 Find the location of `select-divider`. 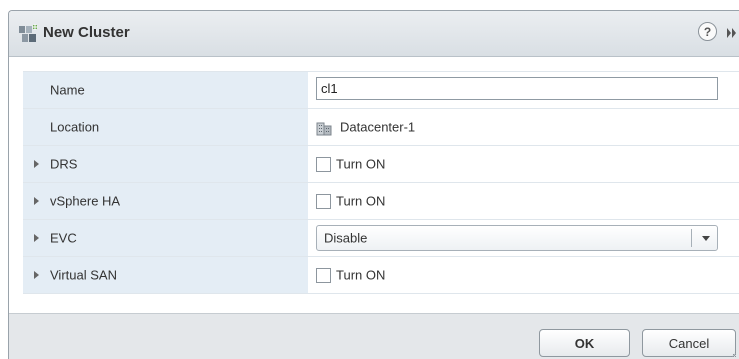

select-divider is located at coordinates (691, 238).